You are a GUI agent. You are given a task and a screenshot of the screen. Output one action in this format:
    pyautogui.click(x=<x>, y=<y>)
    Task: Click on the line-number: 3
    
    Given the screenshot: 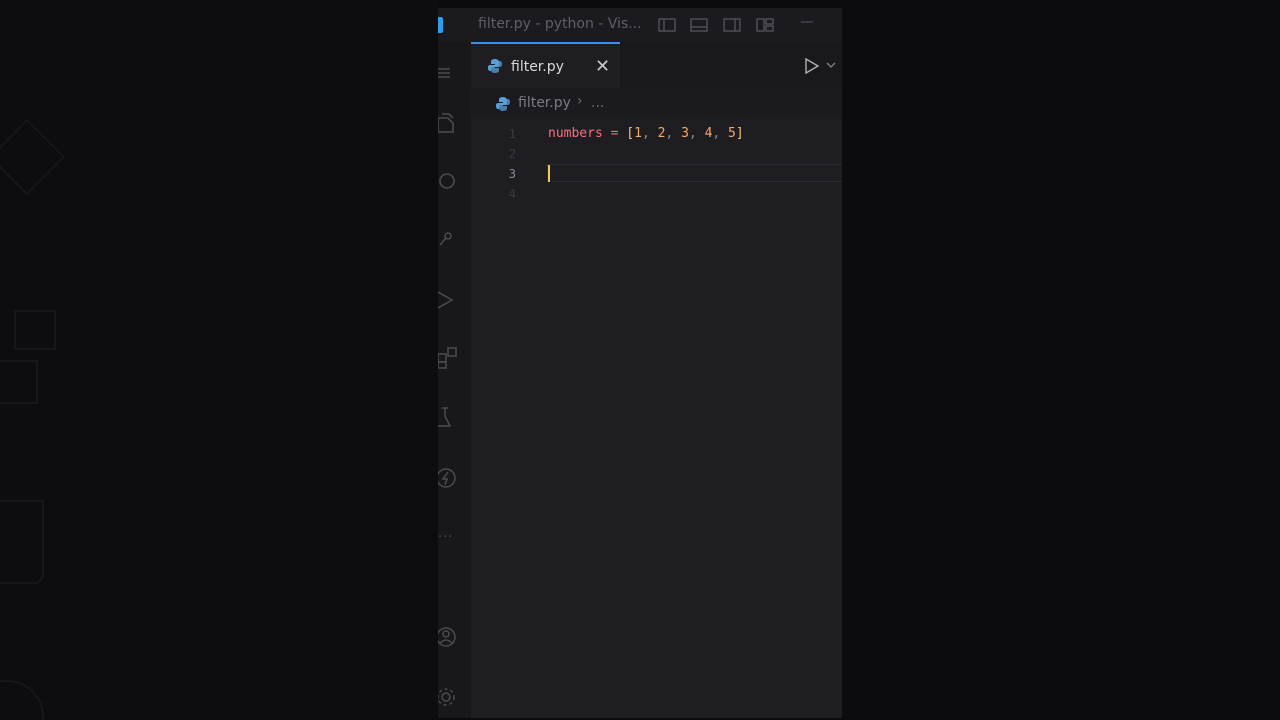 What is the action you would take?
    pyautogui.click(x=512, y=174)
    